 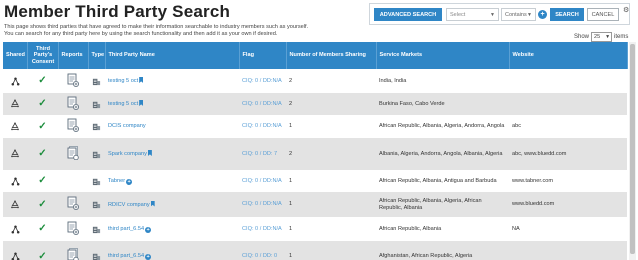 I want to click on col-header-name: Third Party Name, so click(x=172, y=55).